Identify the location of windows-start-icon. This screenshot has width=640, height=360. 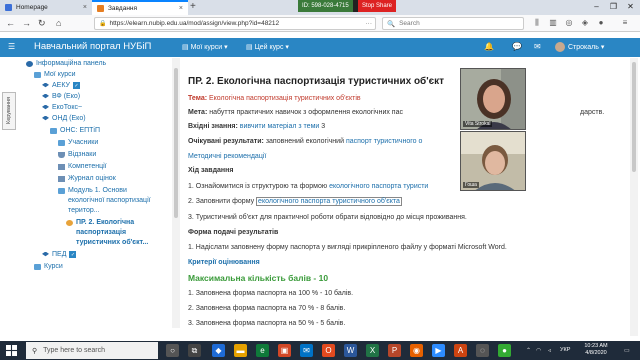
(11, 350).